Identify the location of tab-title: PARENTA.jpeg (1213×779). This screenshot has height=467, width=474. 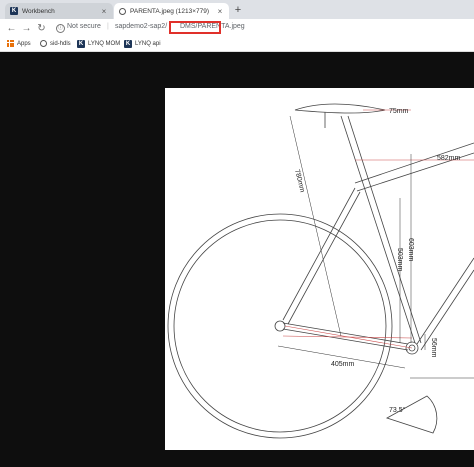
(170, 11).